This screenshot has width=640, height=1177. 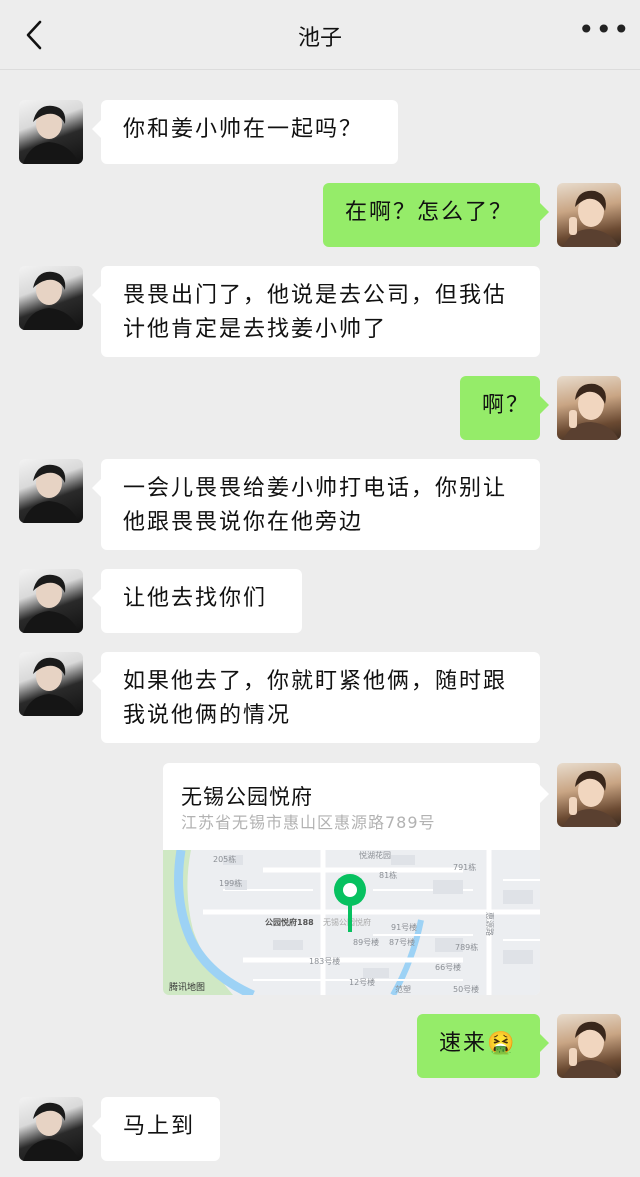 I want to click on map-label: 791栋, so click(x=464, y=867).